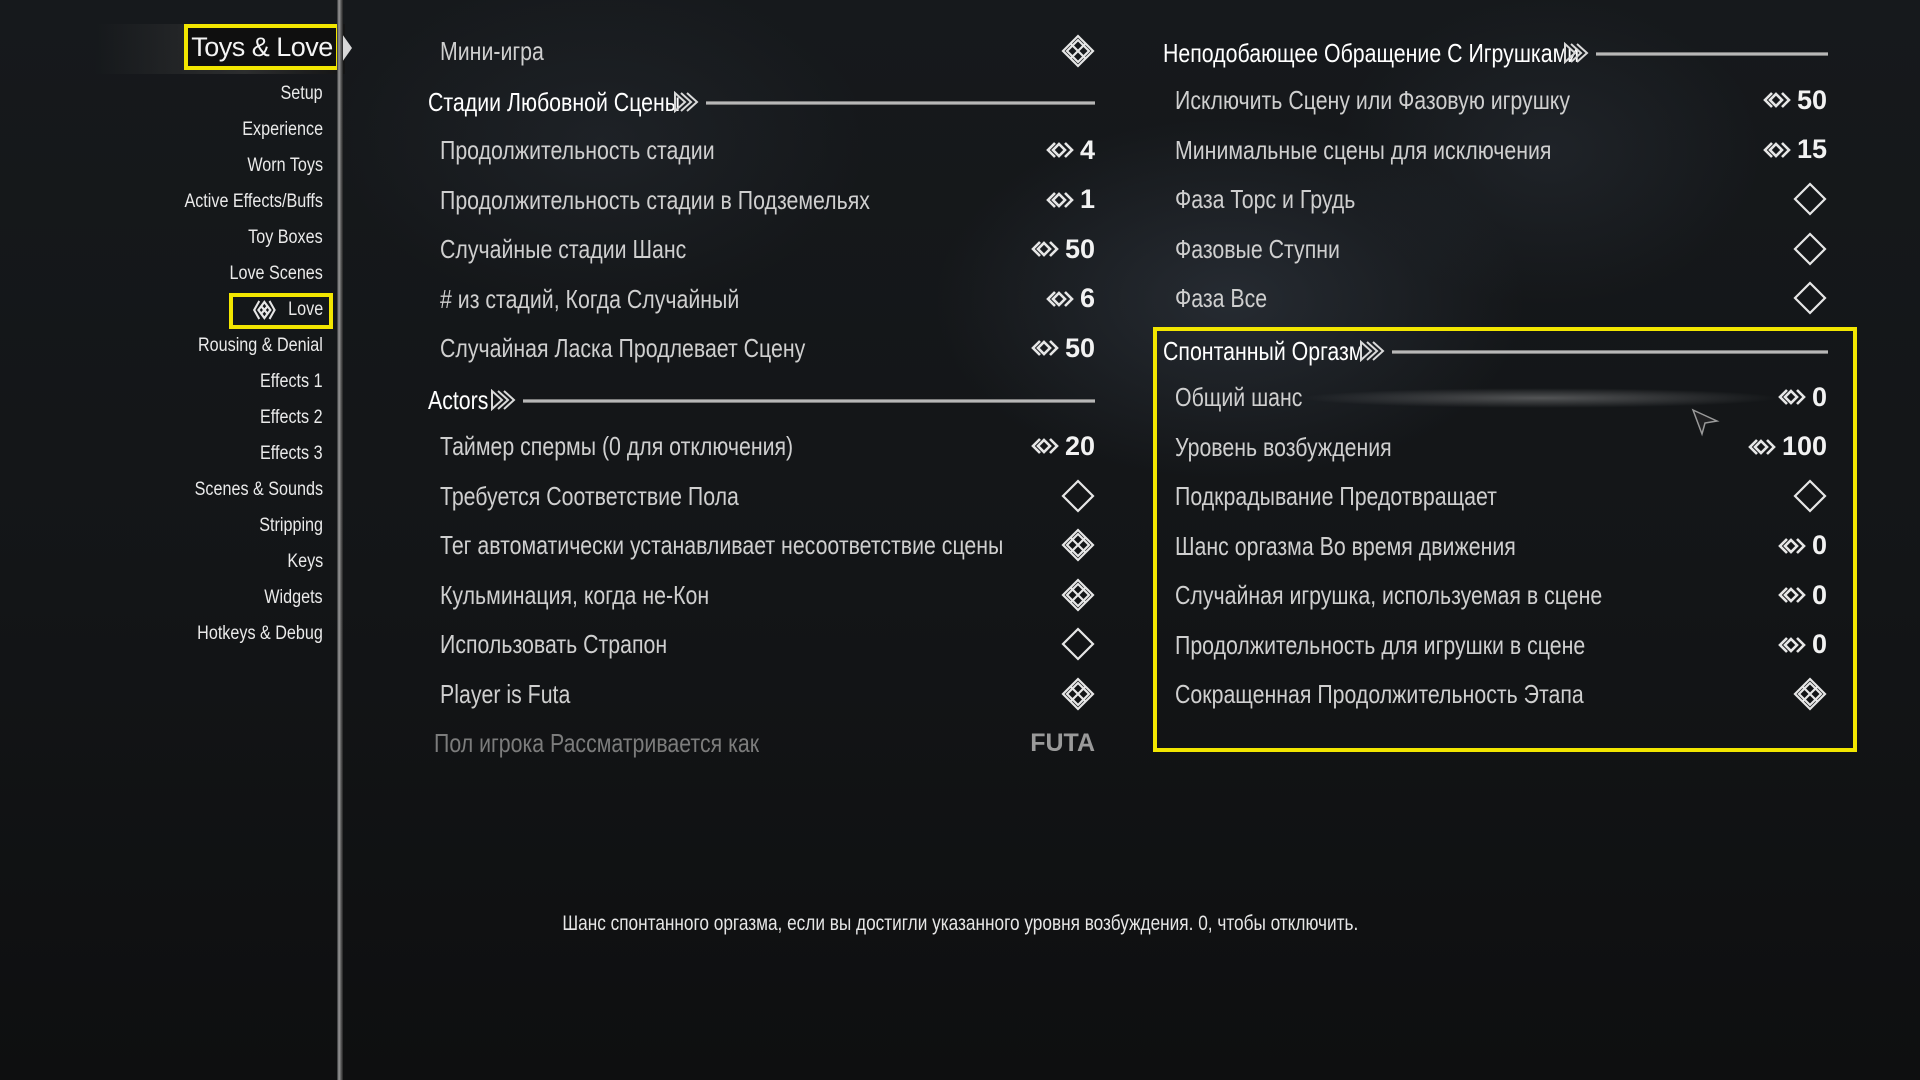 The height and width of the screenshot is (1080, 1920). What do you see at coordinates (276, 274) in the screenshot?
I see `nav-item: Love Scenes` at bounding box center [276, 274].